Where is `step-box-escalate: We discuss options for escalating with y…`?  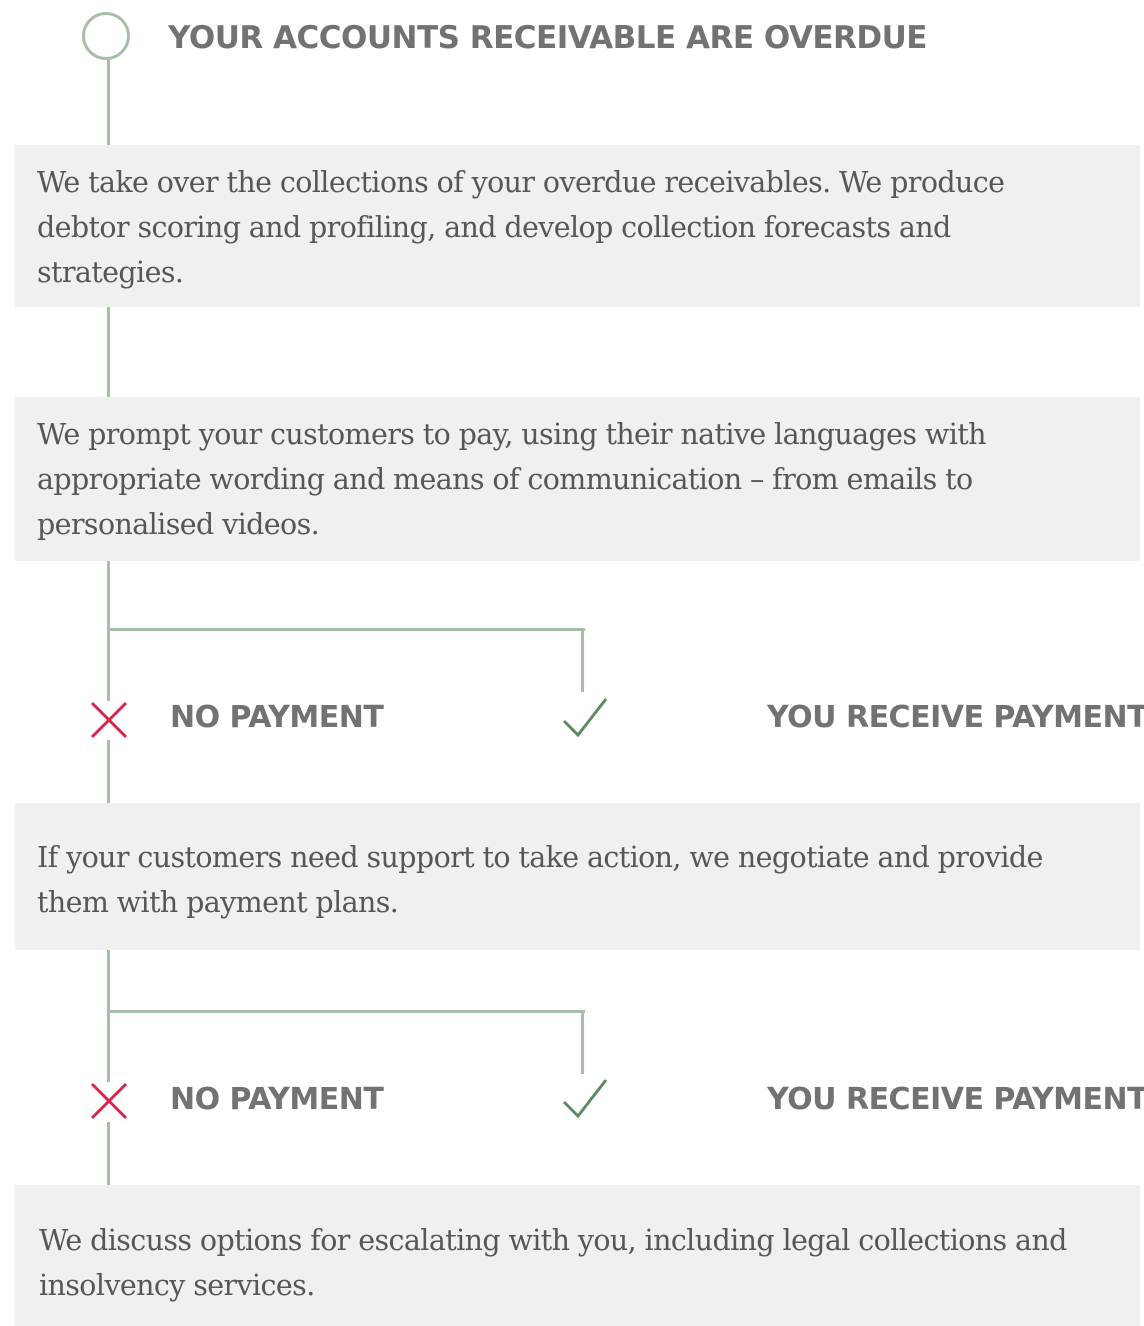 step-box-escalate: We discuss options for escalating with y… is located at coordinates (577, 1255).